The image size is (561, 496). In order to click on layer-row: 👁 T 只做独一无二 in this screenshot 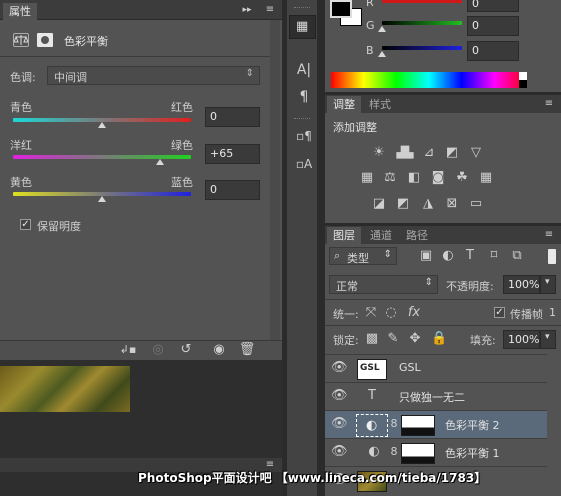, I will do `click(436, 396)`.